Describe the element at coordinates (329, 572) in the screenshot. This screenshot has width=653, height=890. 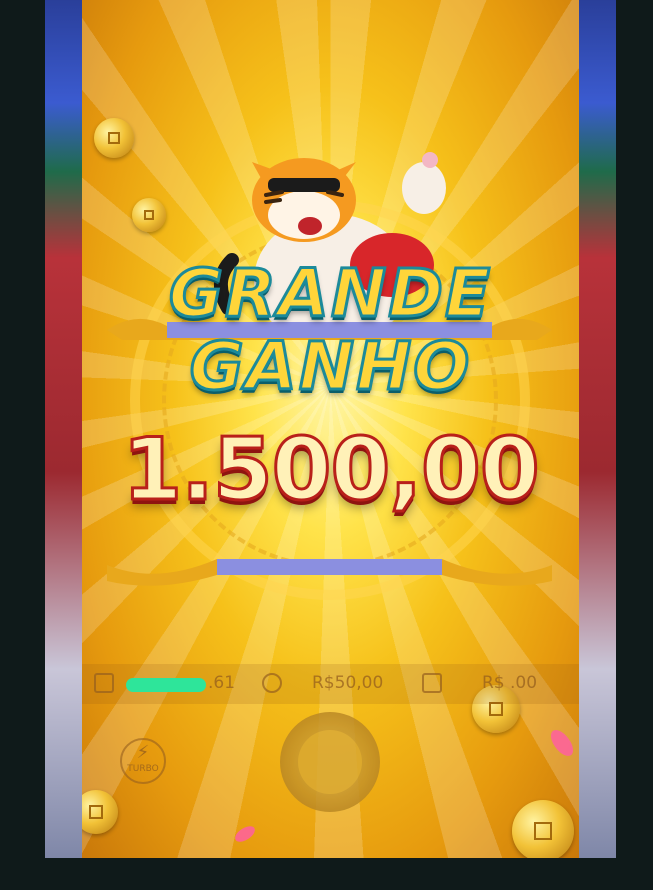
I see `amount-ribbon-bottom` at that location.